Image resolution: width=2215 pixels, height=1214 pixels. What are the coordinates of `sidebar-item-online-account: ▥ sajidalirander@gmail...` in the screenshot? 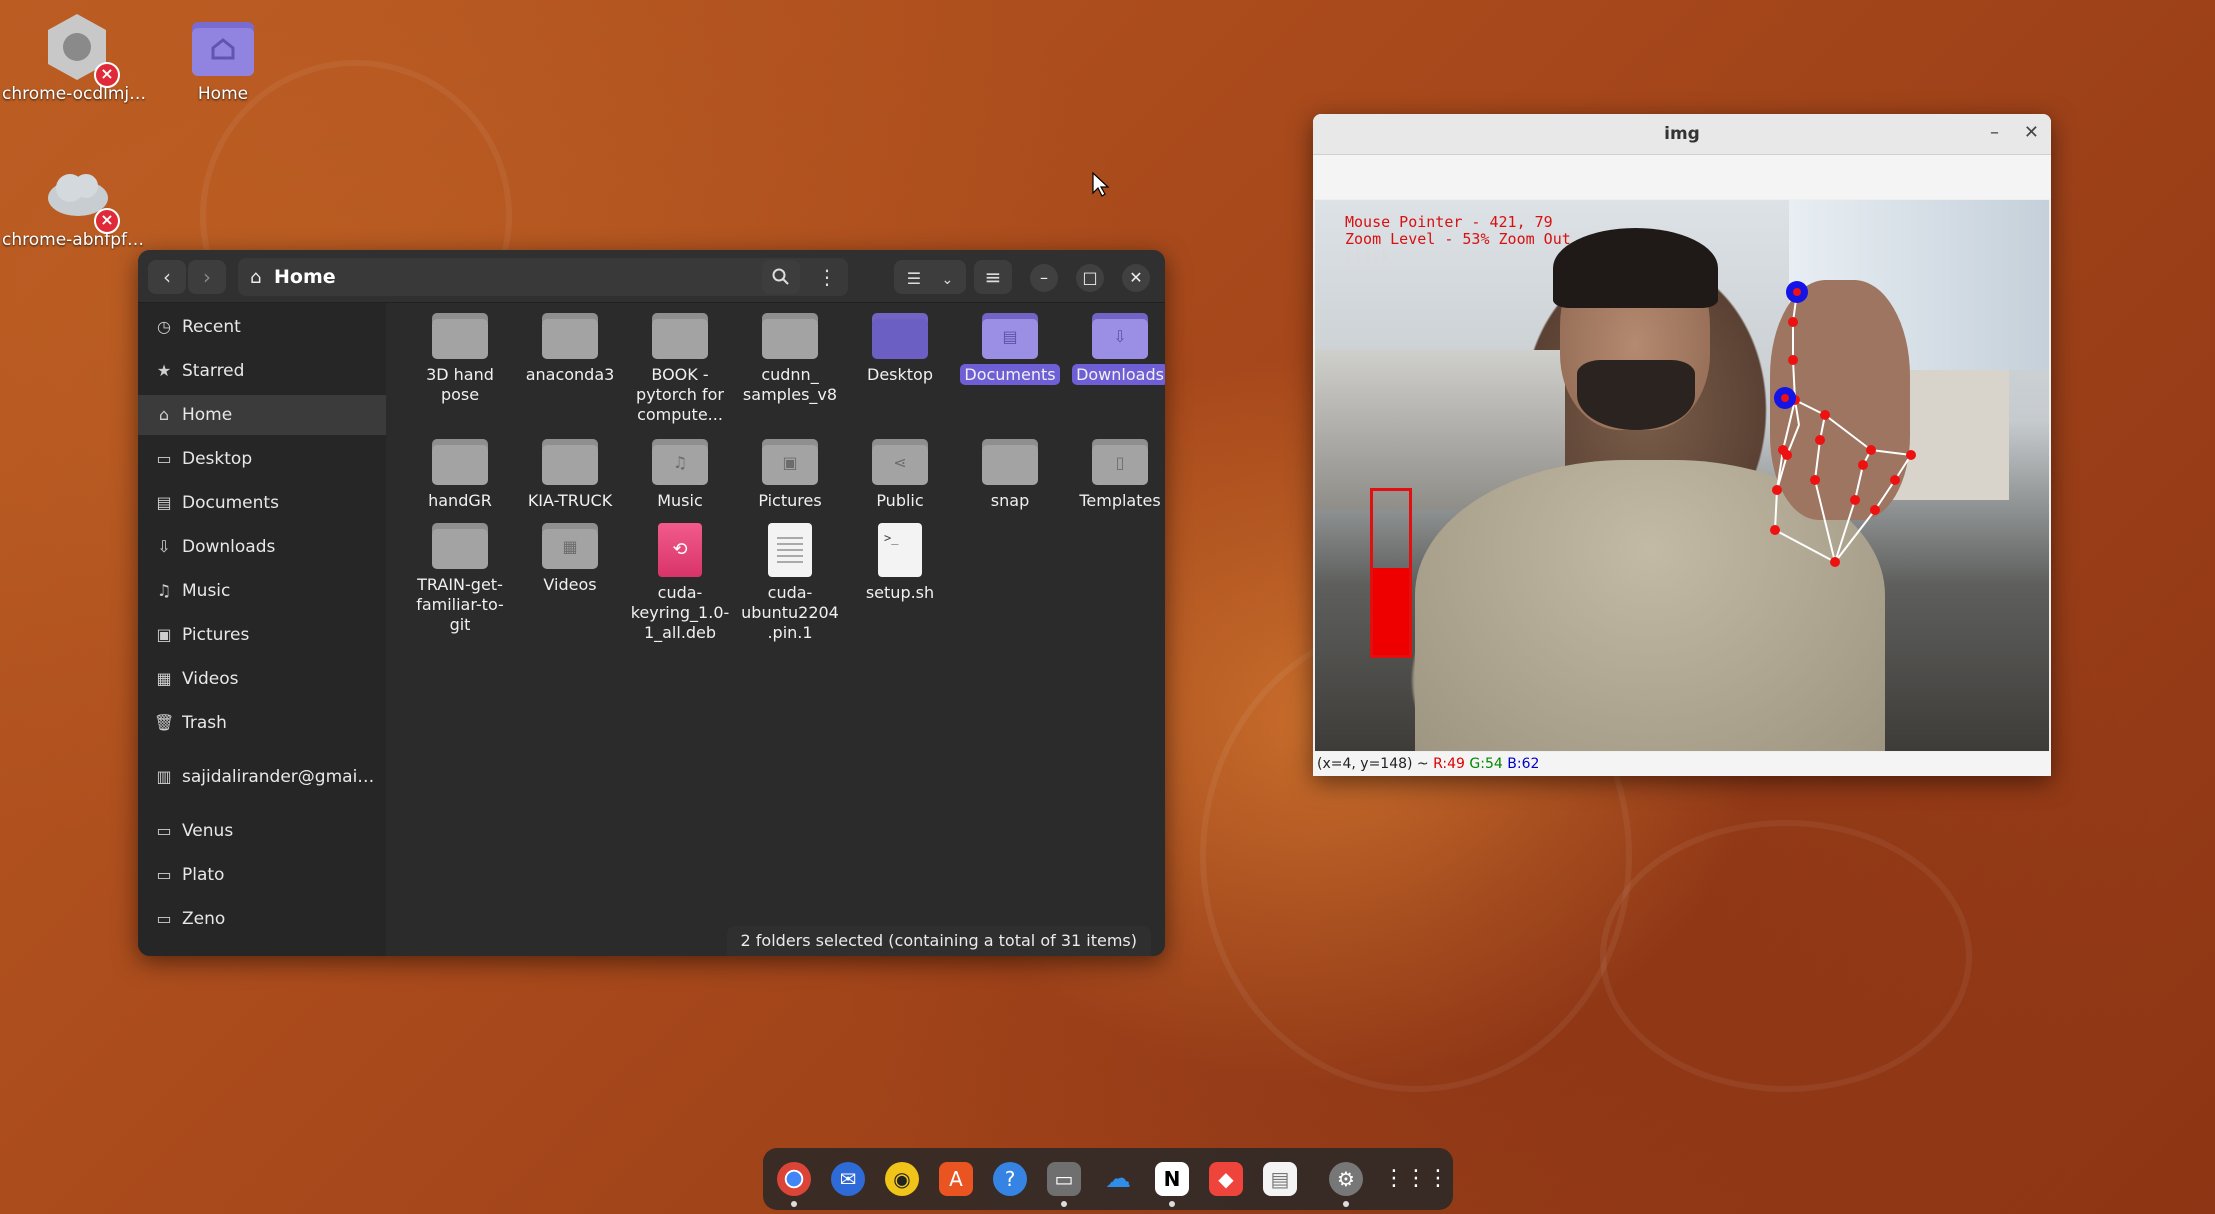 It's located at (262, 777).